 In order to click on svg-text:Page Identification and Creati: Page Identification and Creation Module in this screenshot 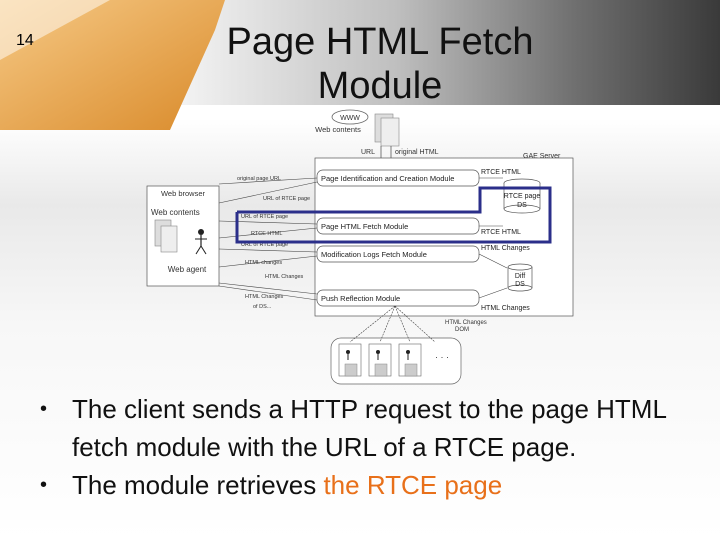, I will do `click(387, 178)`.